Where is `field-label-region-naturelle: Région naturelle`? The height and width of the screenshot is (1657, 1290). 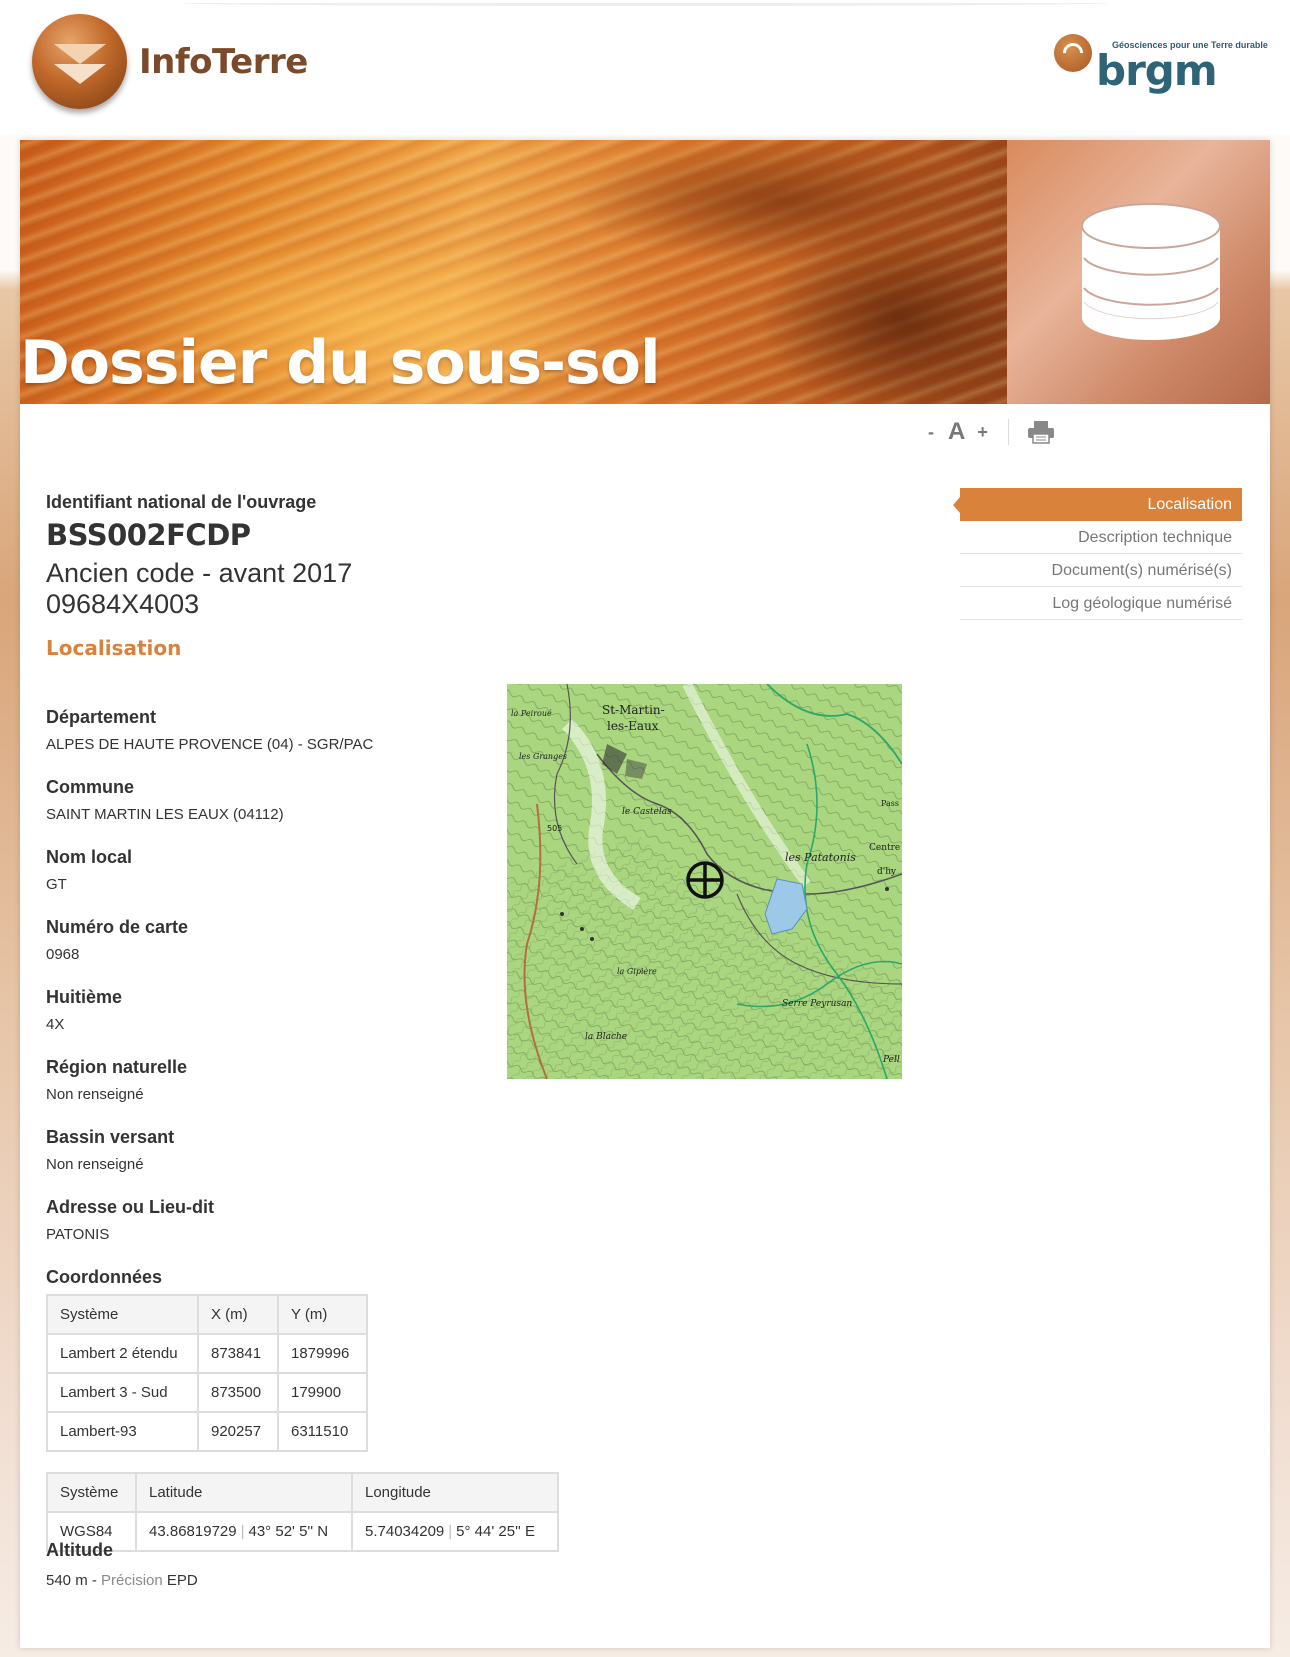 field-label-region-naturelle: Région naturelle is located at coordinates (117, 1067).